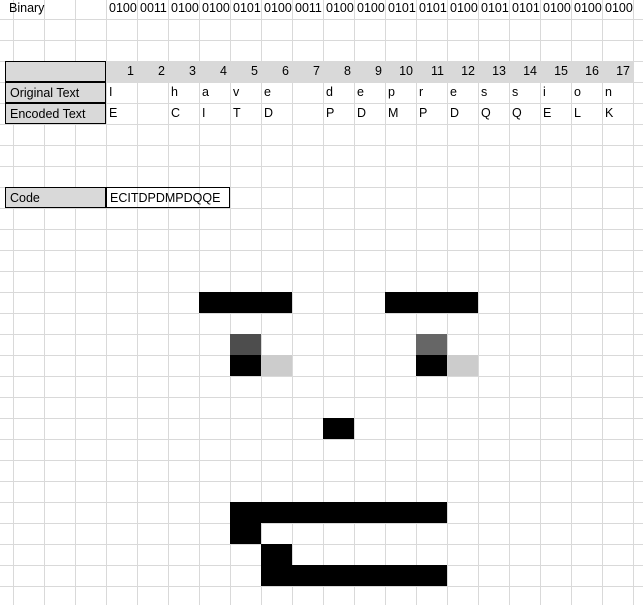  I want to click on nose, so click(338, 428).